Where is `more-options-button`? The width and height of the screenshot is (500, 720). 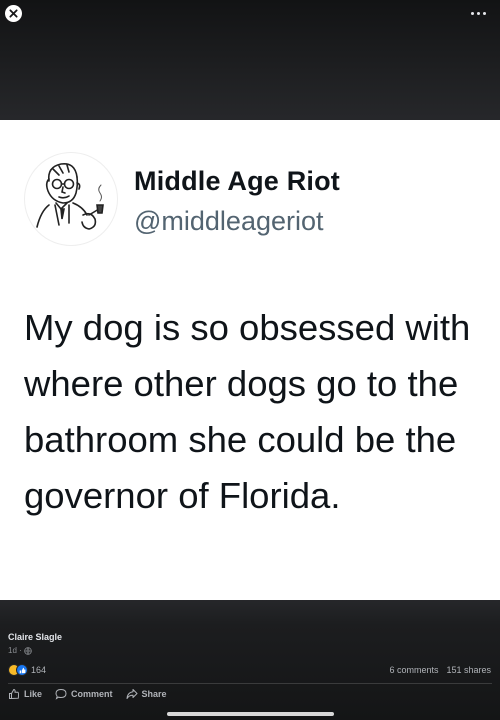 more-options-button is located at coordinates (478, 13).